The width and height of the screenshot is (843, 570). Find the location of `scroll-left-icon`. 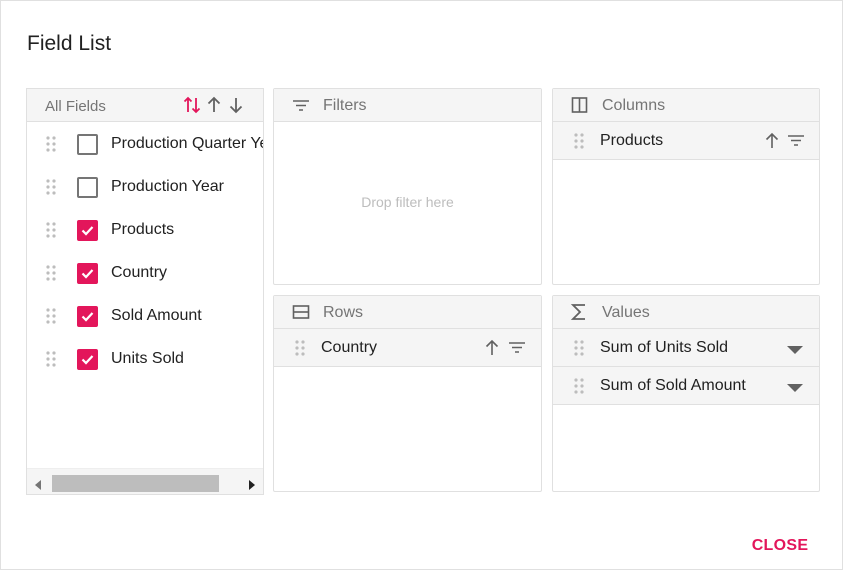

scroll-left-icon is located at coordinates (39, 485).